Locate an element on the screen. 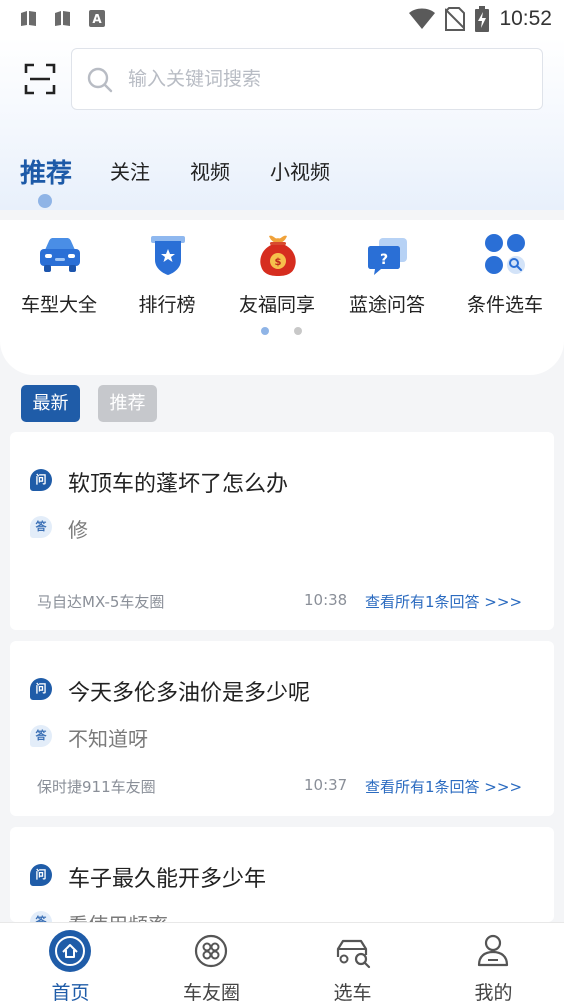 The height and width of the screenshot is (1002, 564). svg-text: A is located at coordinates (97, 19).